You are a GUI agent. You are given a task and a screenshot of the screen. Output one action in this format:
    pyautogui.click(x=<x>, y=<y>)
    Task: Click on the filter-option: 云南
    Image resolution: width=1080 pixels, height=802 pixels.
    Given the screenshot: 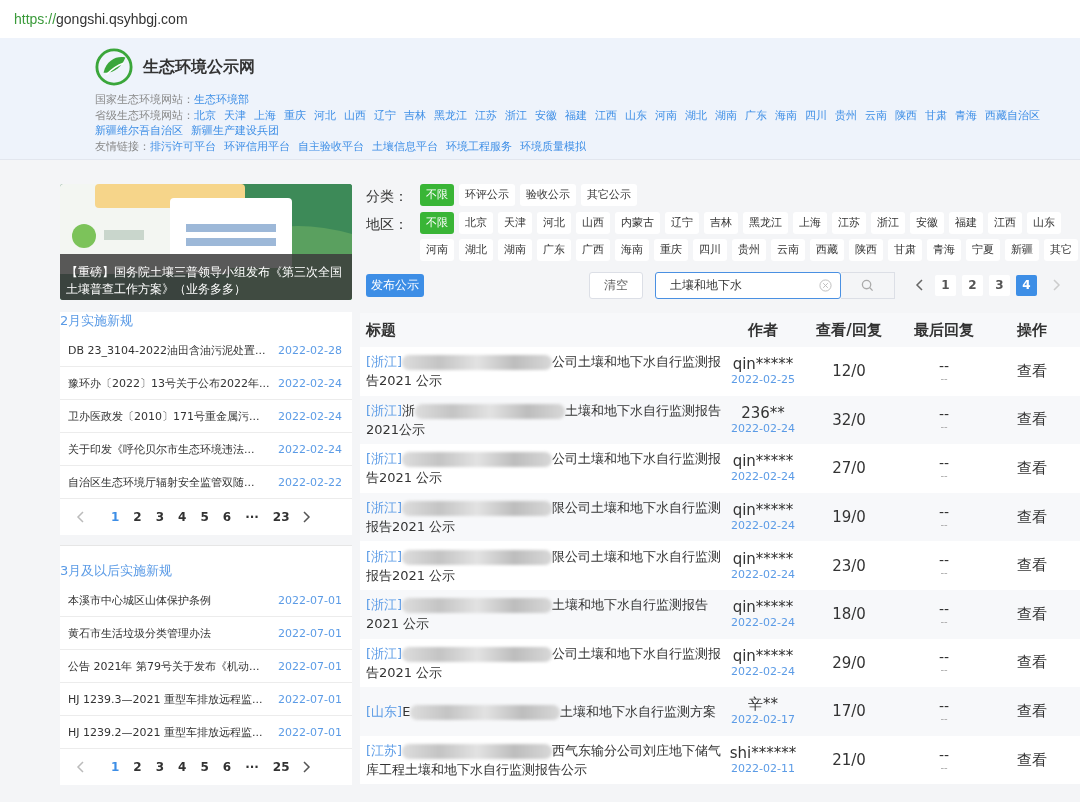 What is the action you would take?
    pyautogui.click(x=788, y=250)
    